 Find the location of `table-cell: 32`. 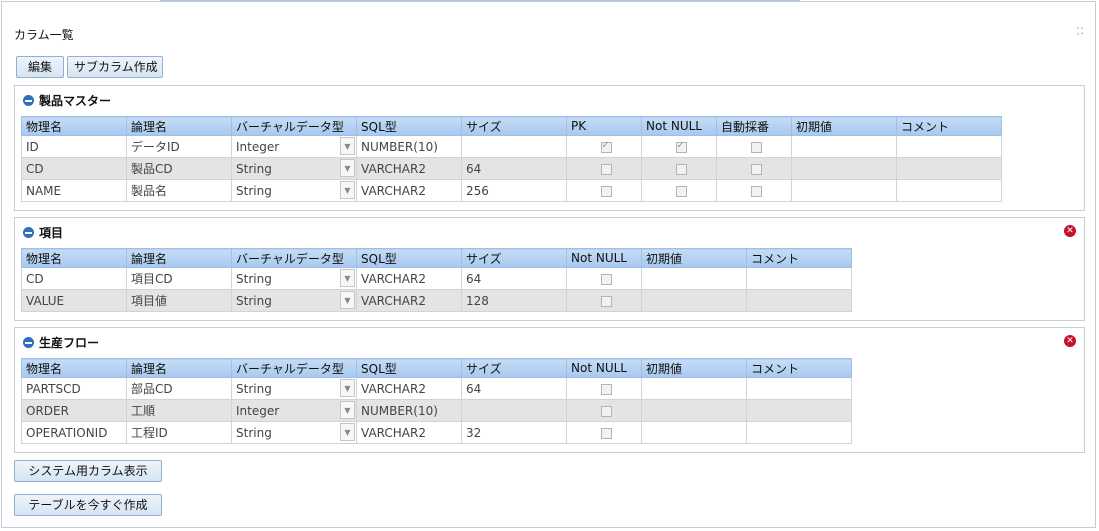

table-cell: 32 is located at coordinates (514, 432).